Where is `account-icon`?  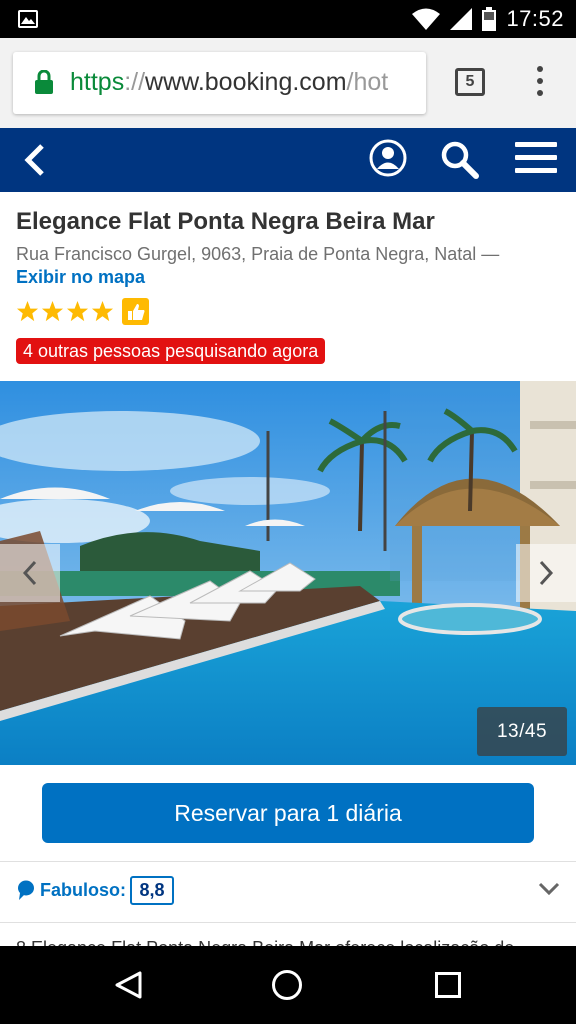 account-icon is located at coordinates (388, 158).